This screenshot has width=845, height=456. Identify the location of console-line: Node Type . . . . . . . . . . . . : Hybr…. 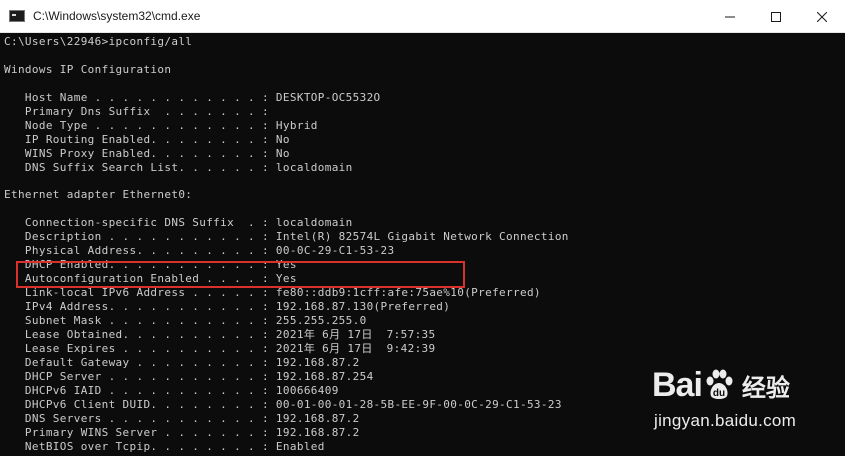
(161, 125).